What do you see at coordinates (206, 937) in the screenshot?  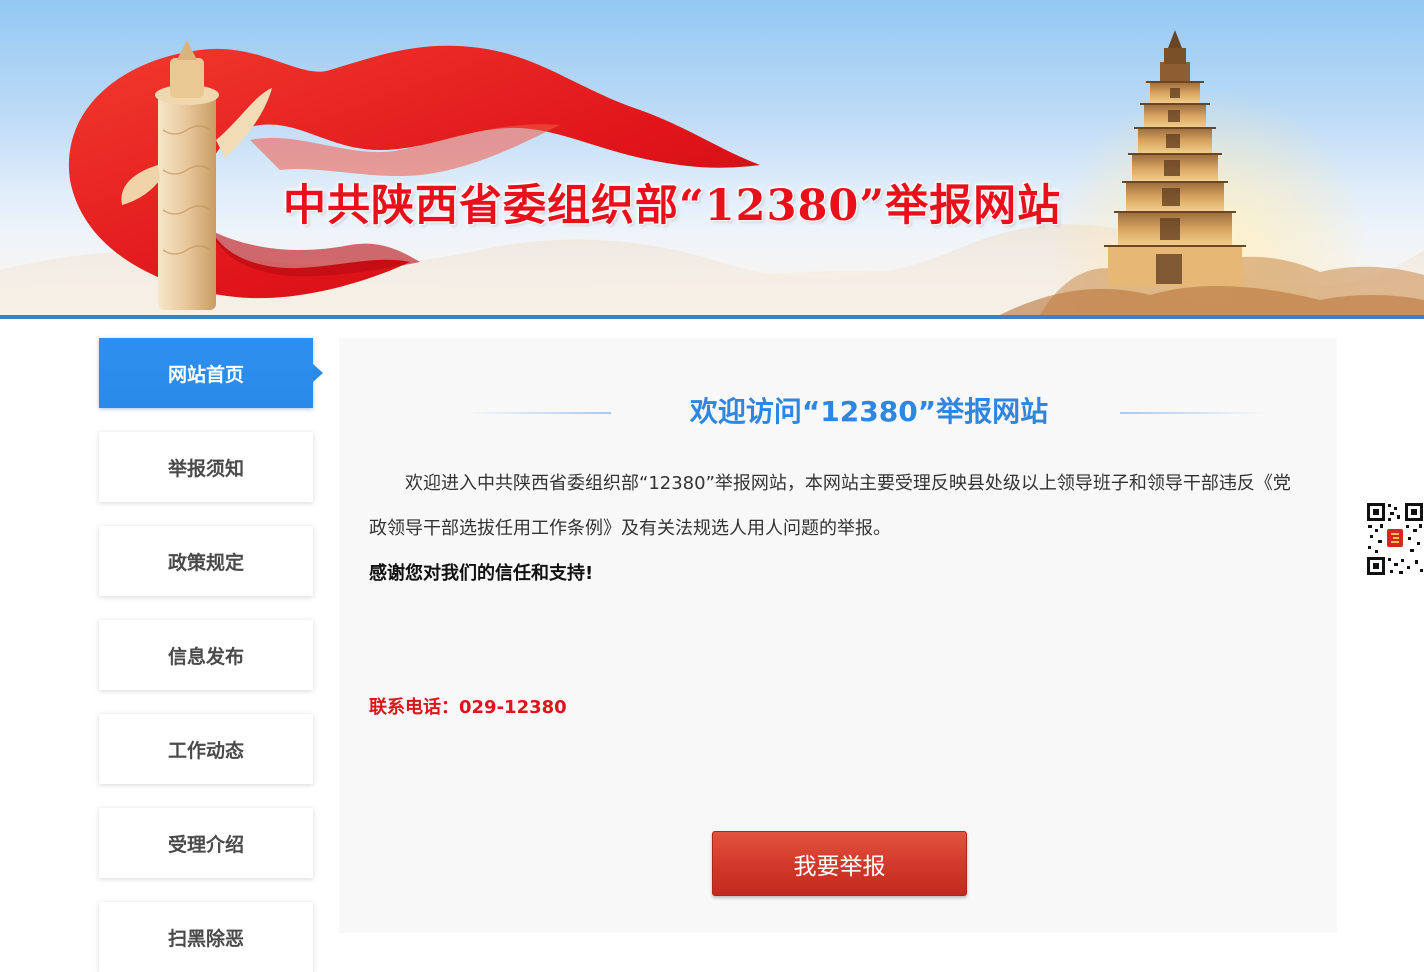 I see `sidebar-item-anti-gang: 扫黑除恶` at bounding box center [206, 937].